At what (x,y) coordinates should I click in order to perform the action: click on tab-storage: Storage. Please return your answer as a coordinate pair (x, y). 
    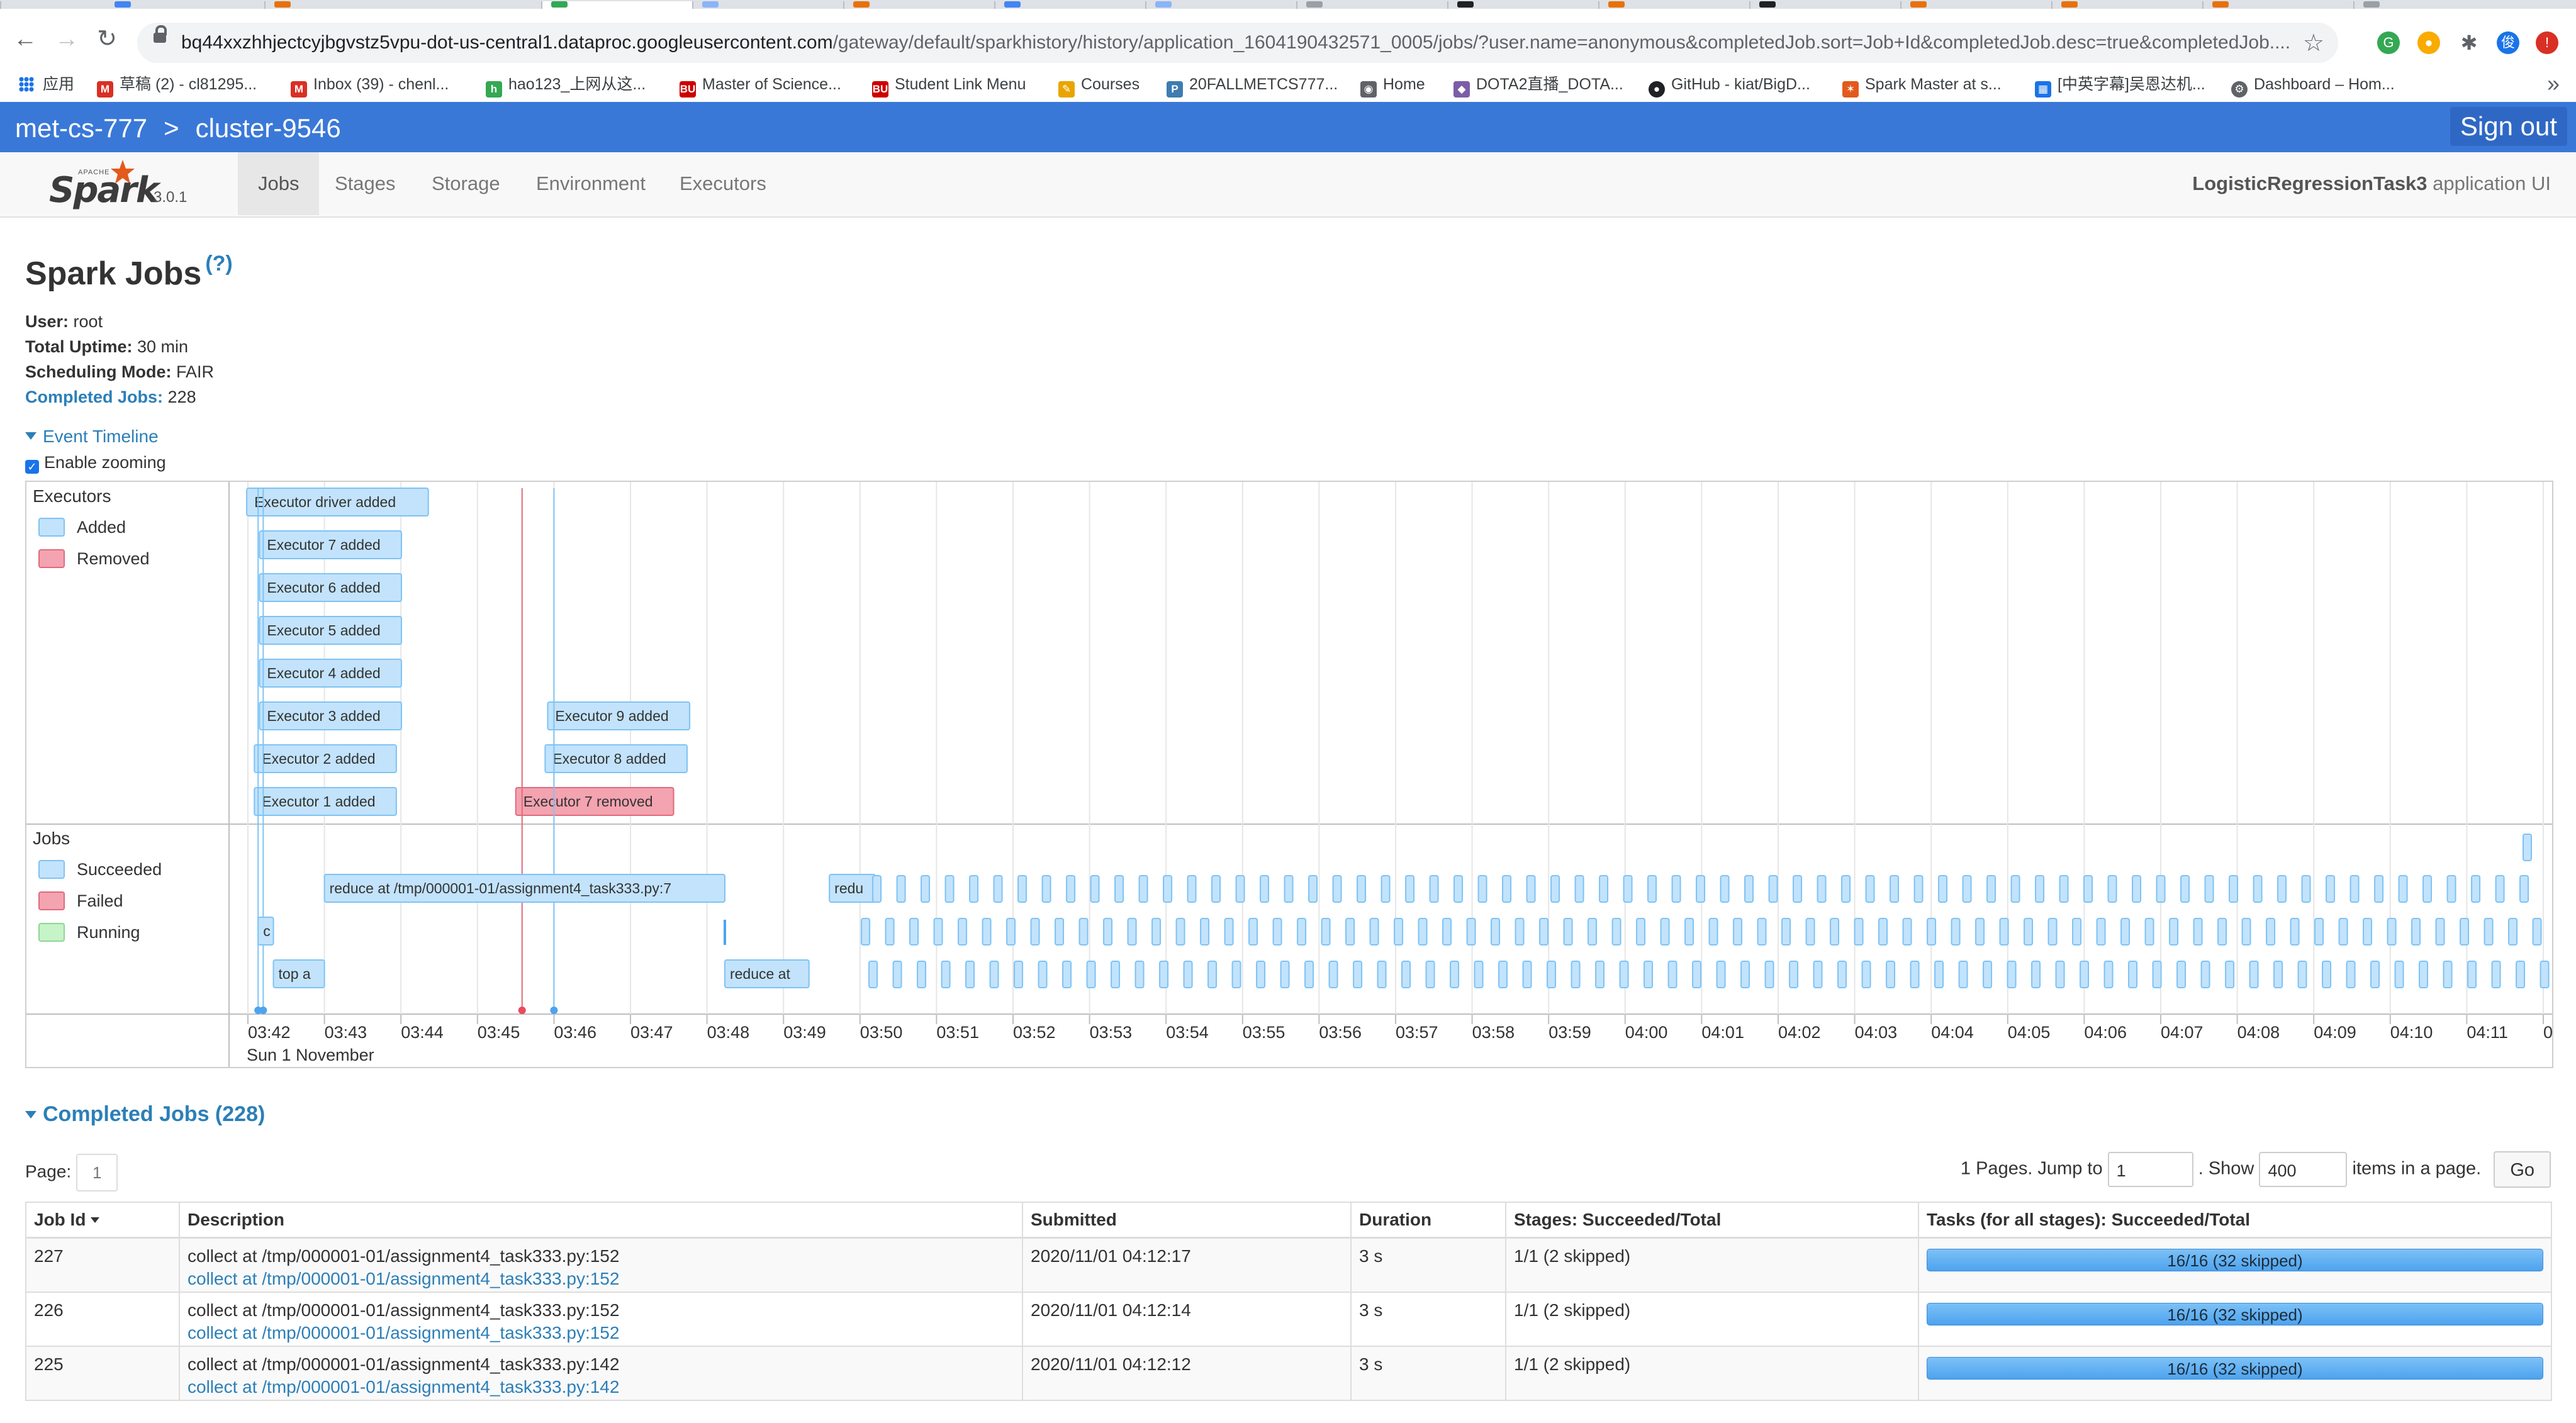
    Looking at the image, I should click on (466, 183).